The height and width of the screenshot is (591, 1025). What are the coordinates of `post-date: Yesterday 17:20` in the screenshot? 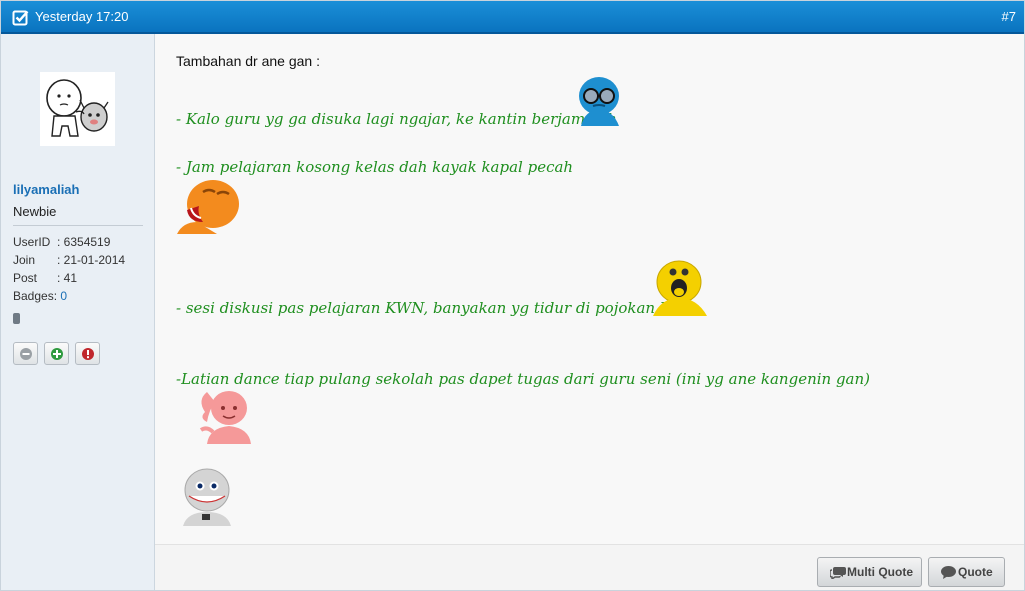 It's located at (82, 16).